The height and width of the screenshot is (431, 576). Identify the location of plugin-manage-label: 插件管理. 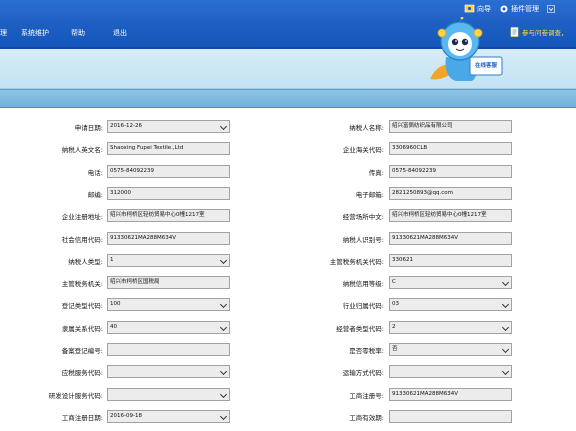
(525, 9).